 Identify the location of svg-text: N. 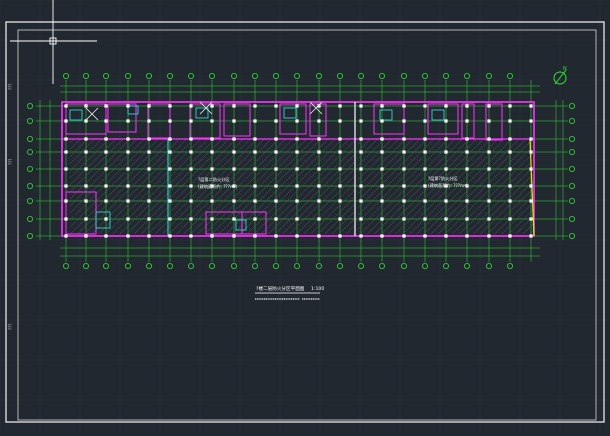
(565, 69).